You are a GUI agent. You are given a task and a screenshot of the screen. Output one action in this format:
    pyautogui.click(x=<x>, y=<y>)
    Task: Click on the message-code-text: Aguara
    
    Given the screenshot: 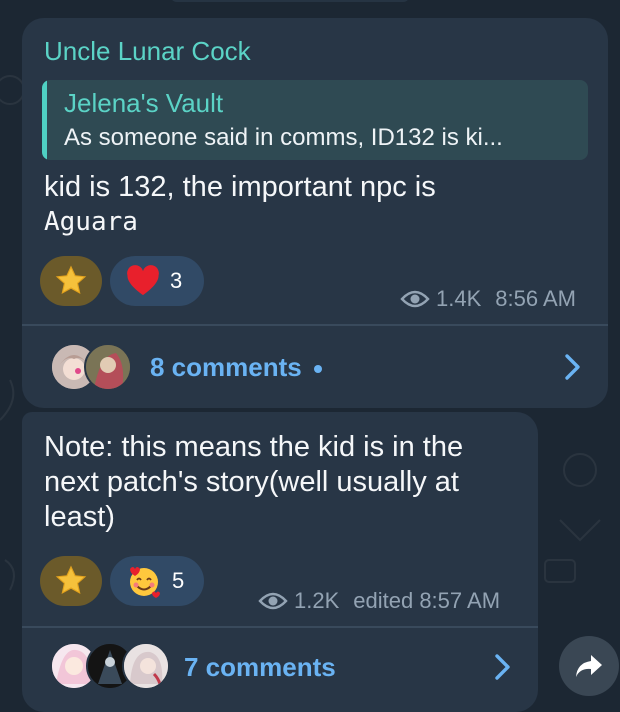 What is the action you would take?
    pyautogui.click(x=240, y=222)
    